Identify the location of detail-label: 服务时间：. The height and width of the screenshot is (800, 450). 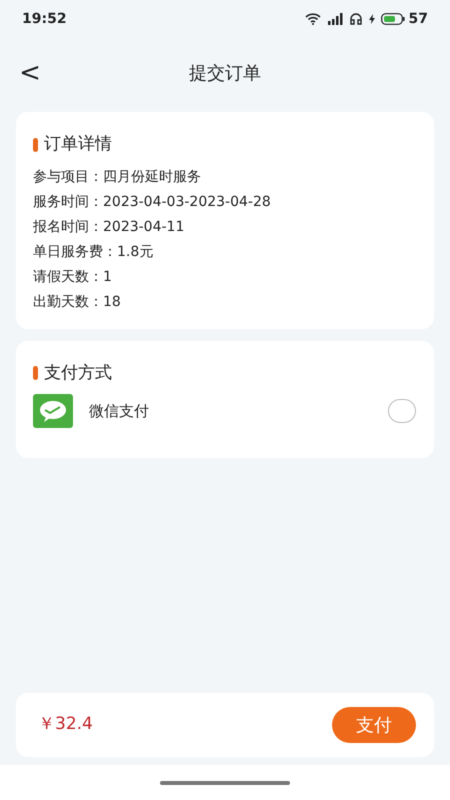
(68, 201).